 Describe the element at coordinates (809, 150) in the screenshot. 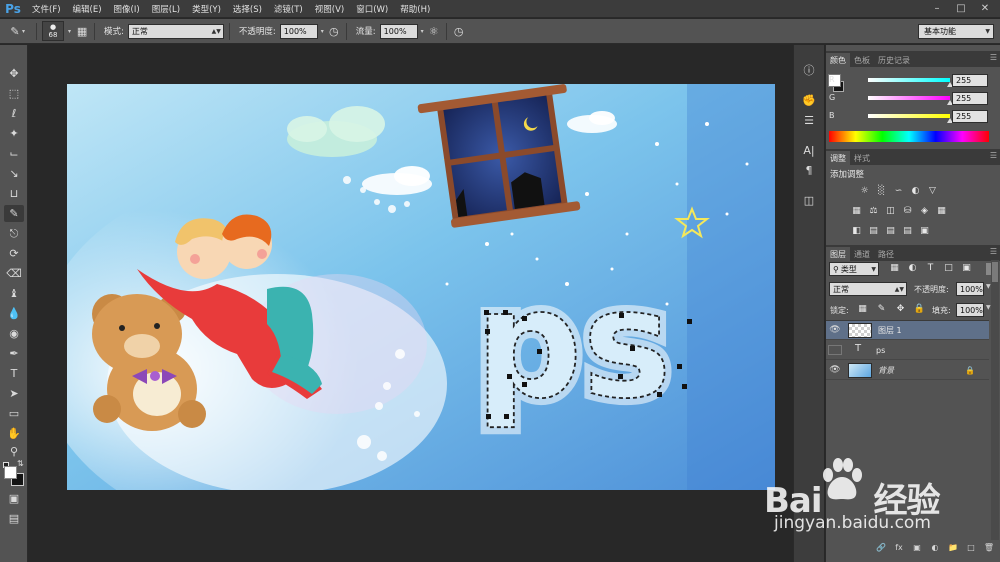

I see `character-icon: A|` at that location.